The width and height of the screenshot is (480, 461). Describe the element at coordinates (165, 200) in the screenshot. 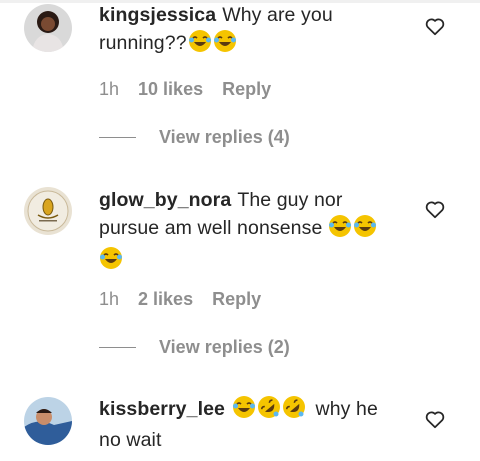

I see `comment-username: glow_by_nora` at that location.